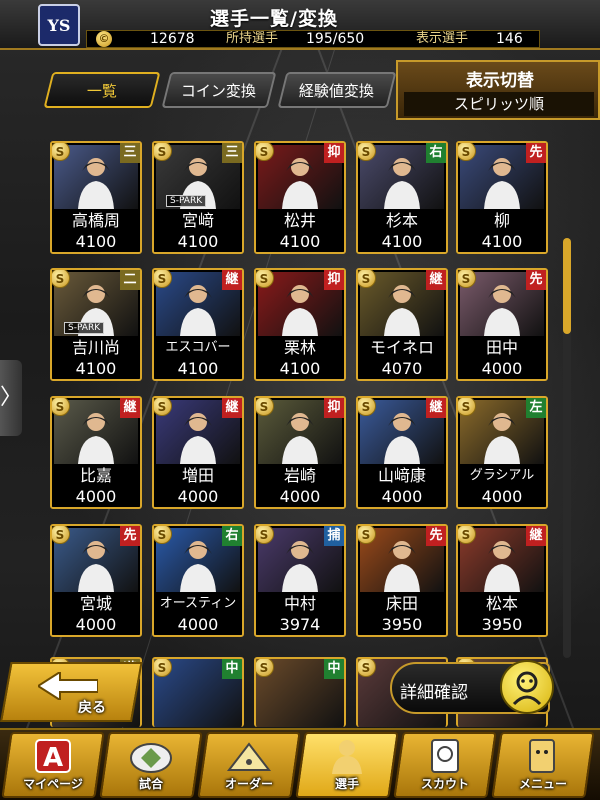  What do you see at coordinates (232, 669) in the screenshot?
I see `position-badge: 中` at bounding box center [232, 669].